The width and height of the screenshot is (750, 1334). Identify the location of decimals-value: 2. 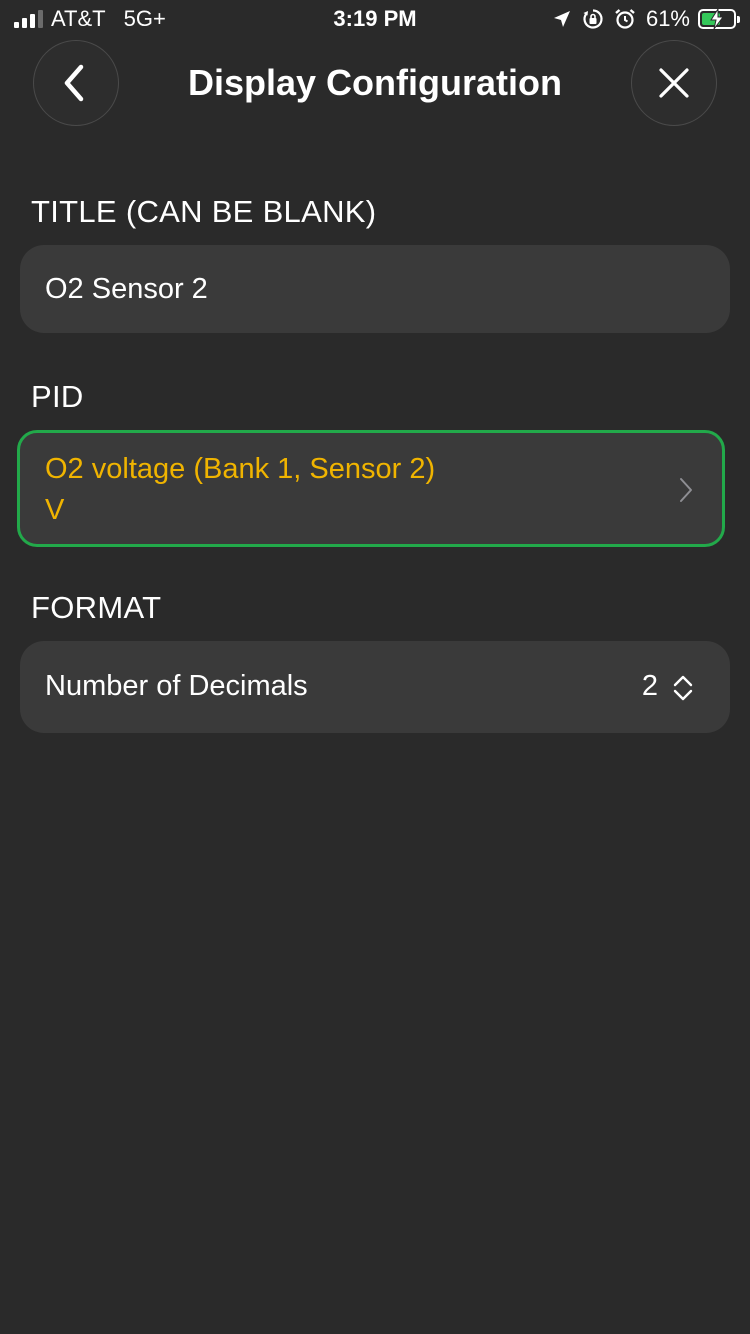
(649, 686).